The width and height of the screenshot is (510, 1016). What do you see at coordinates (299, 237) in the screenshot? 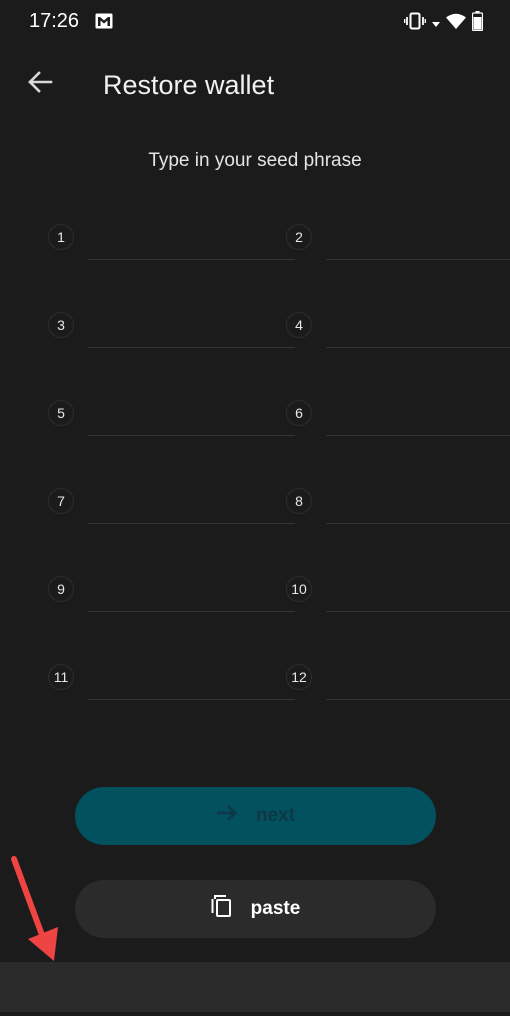
I see `word-number-badge: 2` at bounding box center [299, 237].